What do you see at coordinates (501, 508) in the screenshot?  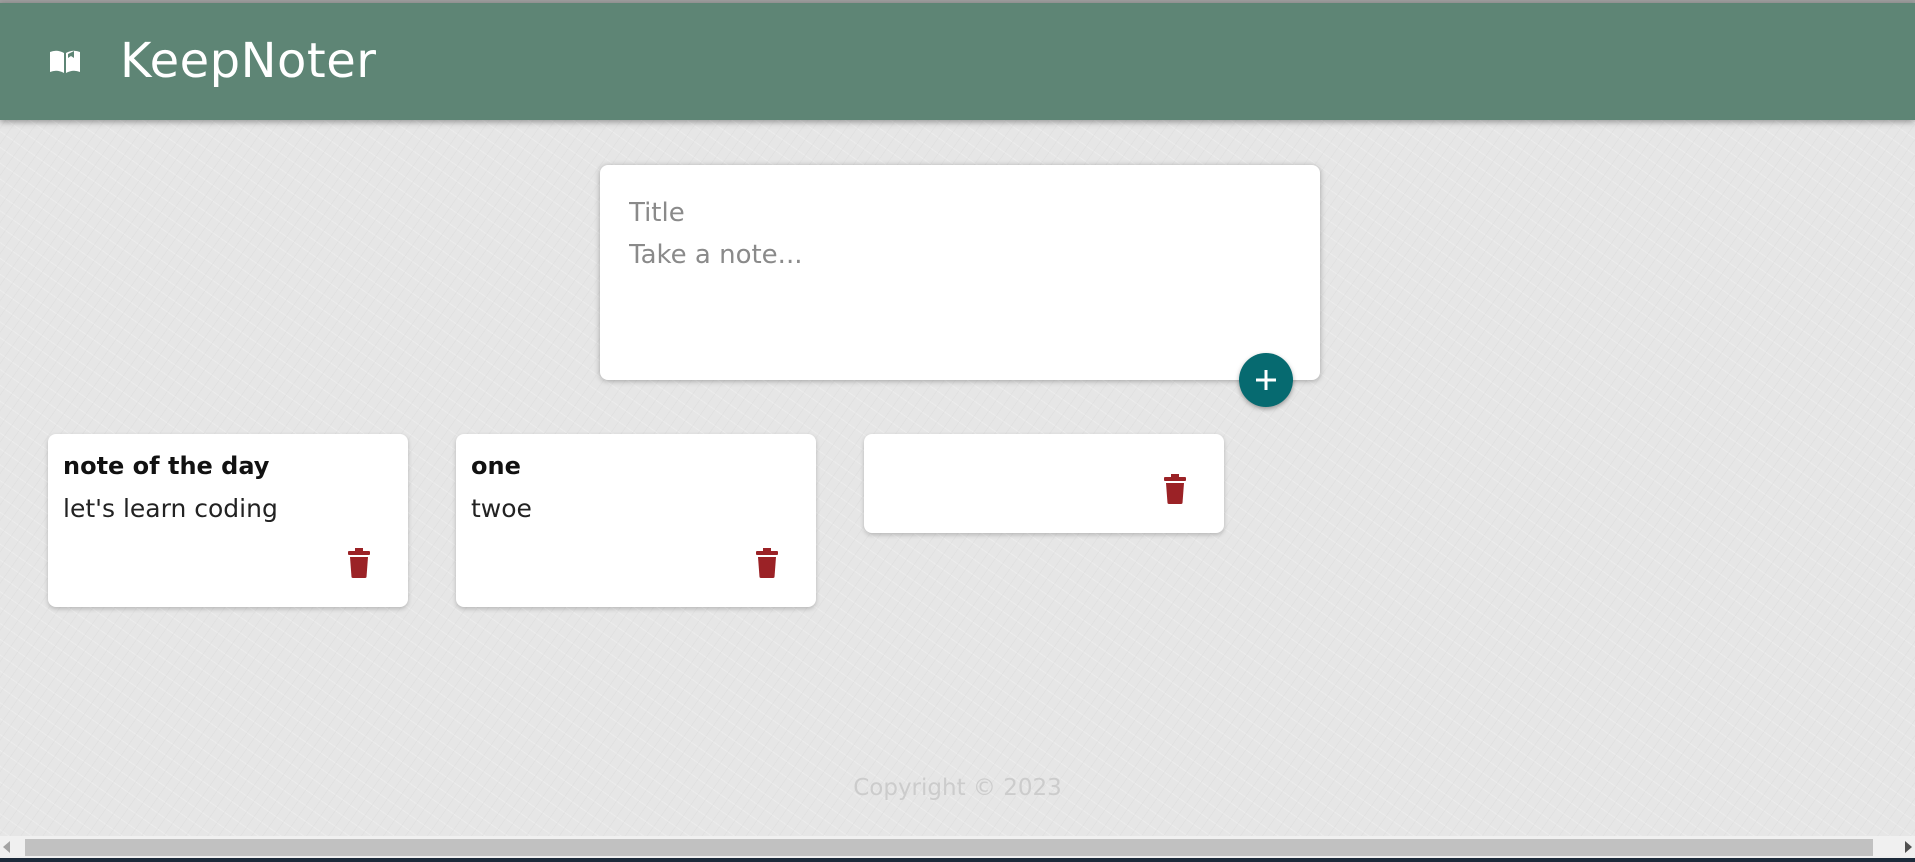 I see `note-content: twoe` at bounding box center [501, 508].